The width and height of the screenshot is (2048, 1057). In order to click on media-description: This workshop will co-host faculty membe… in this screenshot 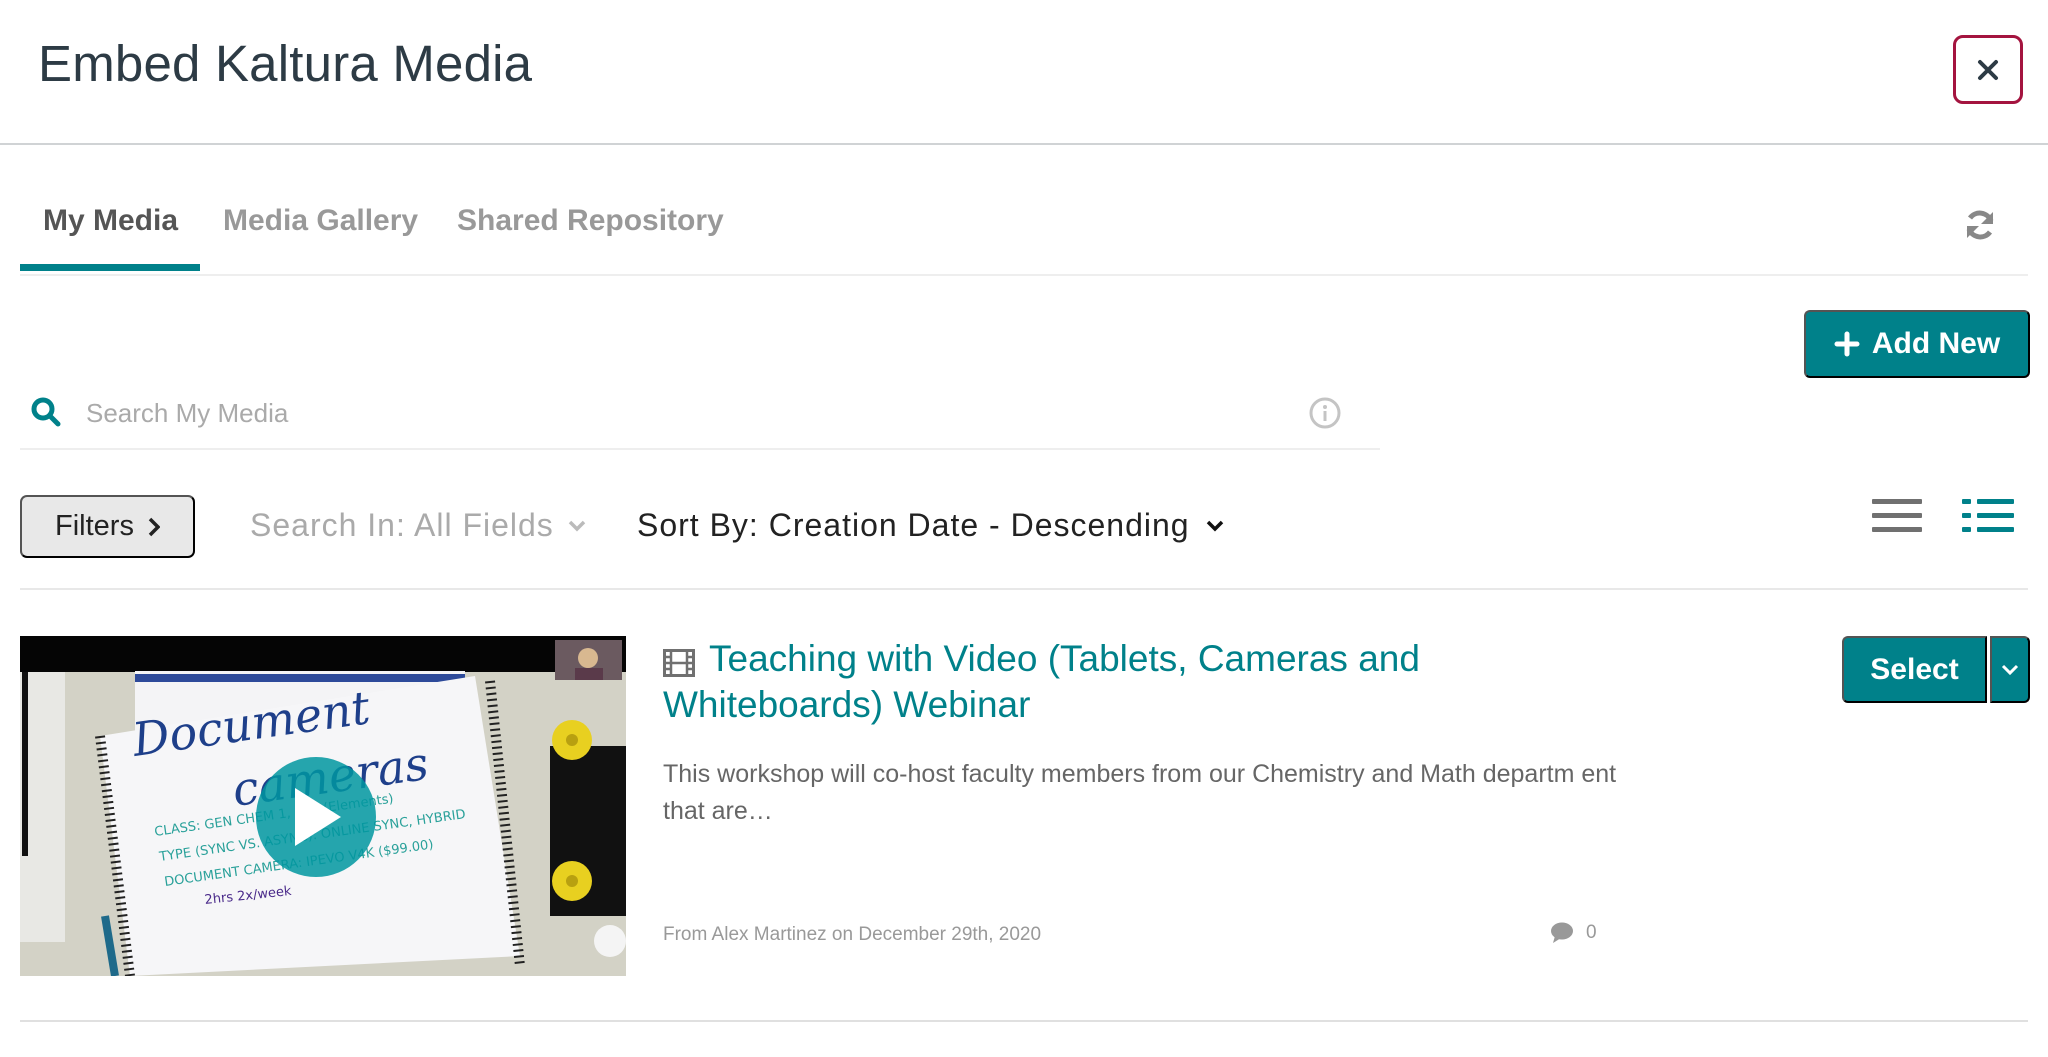, I will do `click(1140, 792)`.